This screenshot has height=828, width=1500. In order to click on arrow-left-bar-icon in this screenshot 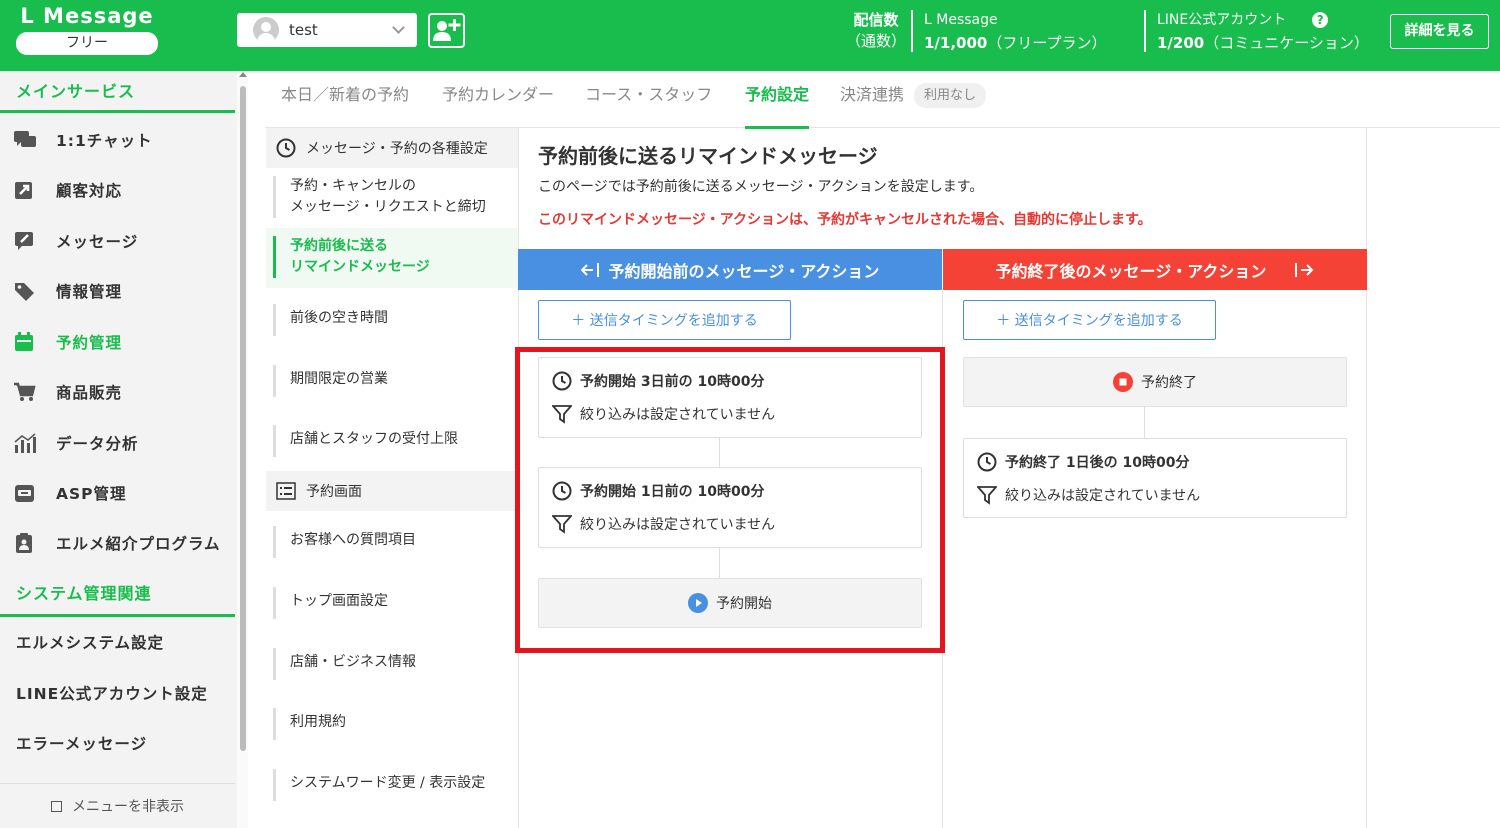, I will do `click(589, 269)`.